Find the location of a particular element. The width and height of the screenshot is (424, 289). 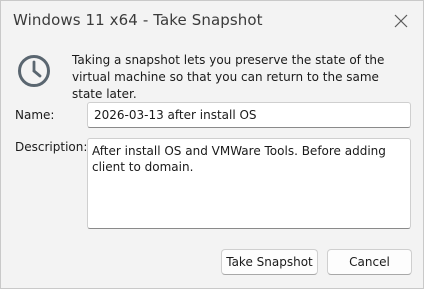

close-icon is located at coordinates (401, 21).